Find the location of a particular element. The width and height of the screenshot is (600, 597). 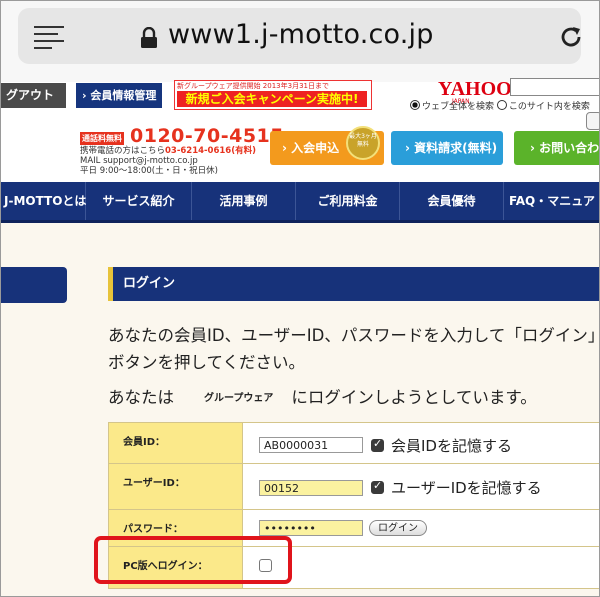

tel-mobile-prefix: 携帯電話の方はこちら is located at coordinates (123, 151).